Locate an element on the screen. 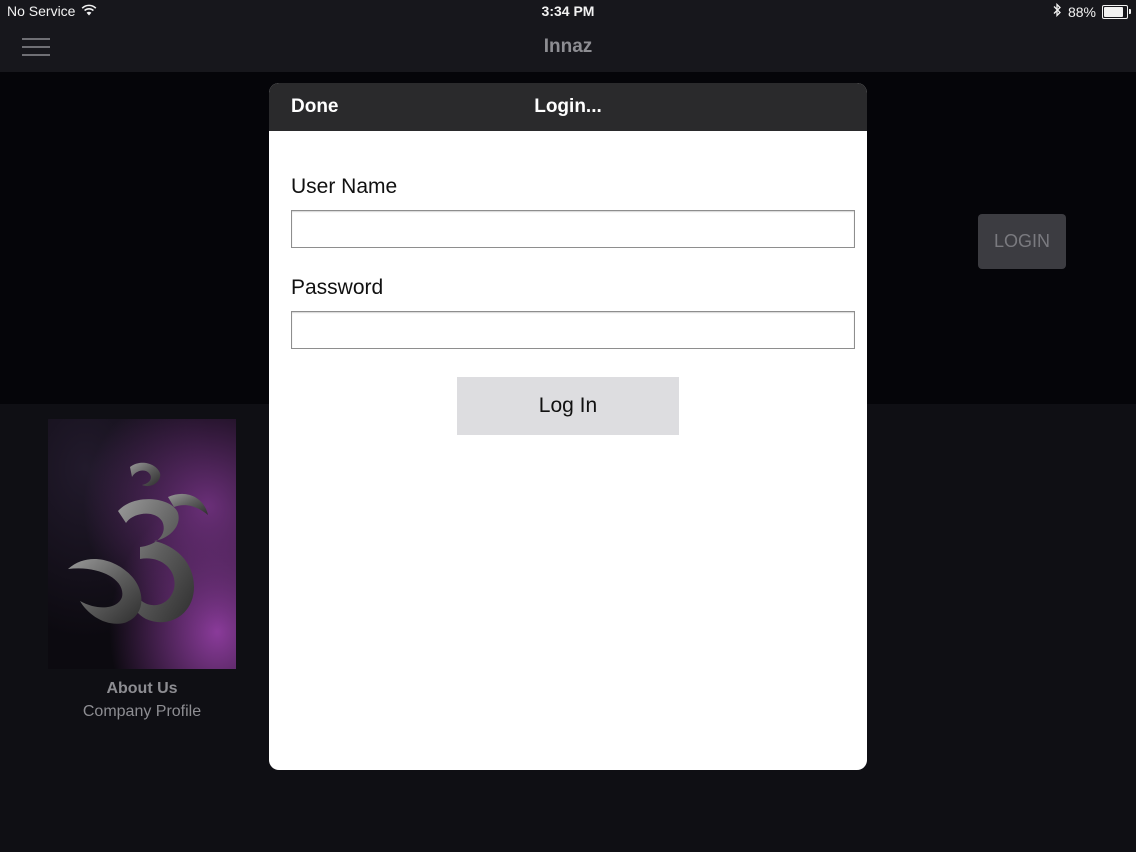  battery-icon is located at coordinates (1116, 11).